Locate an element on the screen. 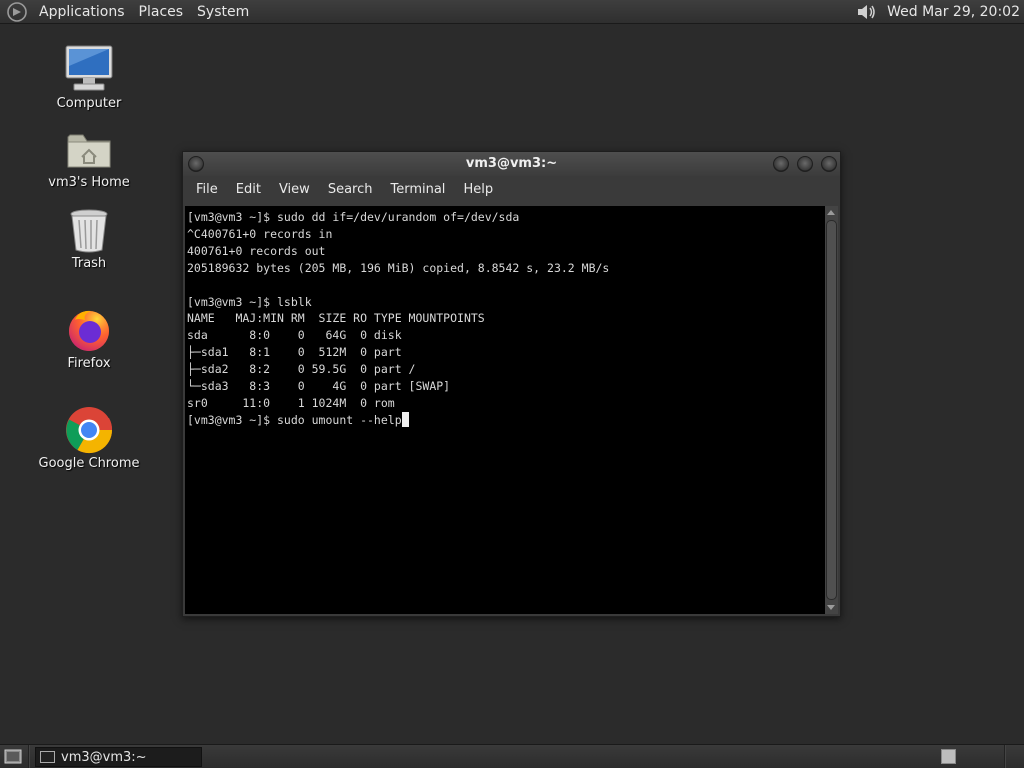 The height and width of the screenshot is (768, 1024). home-folder-icon is located at coordinates (89, 151).